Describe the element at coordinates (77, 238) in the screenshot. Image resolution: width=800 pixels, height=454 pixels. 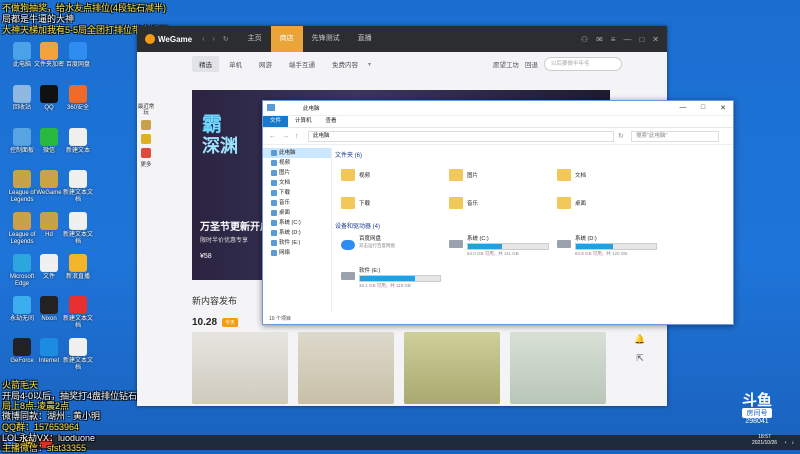
I see `desktop-icon-label: 新建文本文档` at that location.